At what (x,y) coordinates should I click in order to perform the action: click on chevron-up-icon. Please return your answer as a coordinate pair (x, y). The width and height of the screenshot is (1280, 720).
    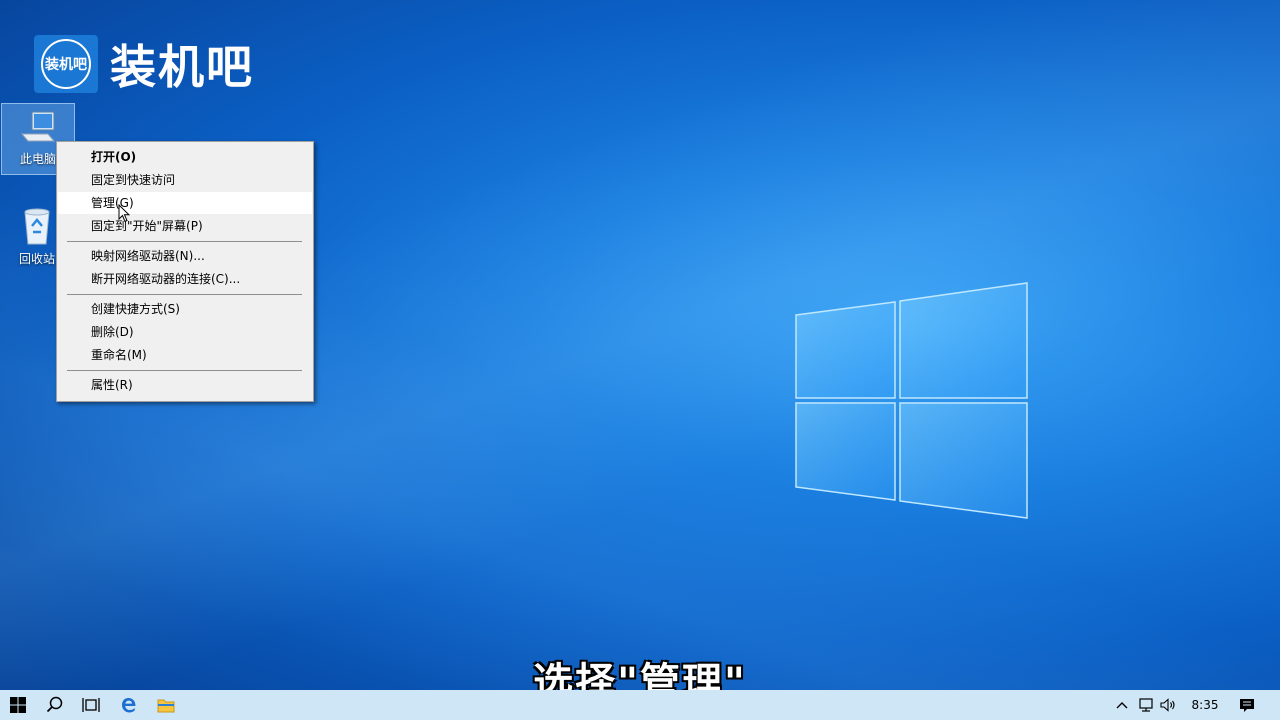
    Looking at the image, I should click on (1122, 705).